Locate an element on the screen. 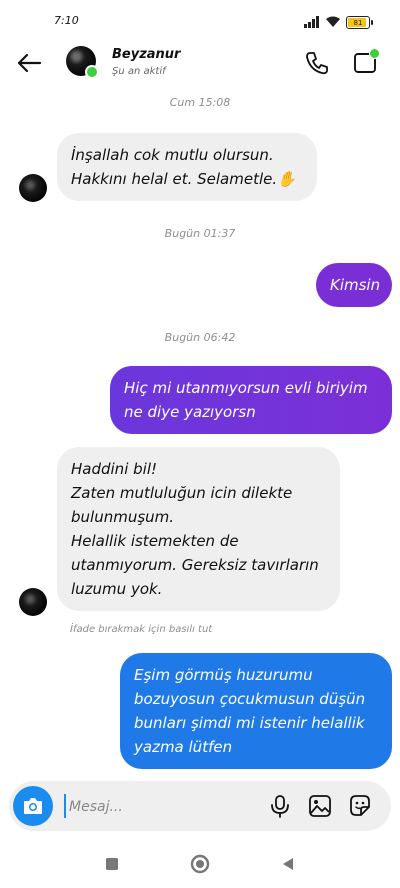  battery-icon: 81 is located at coordinates (359, 22).